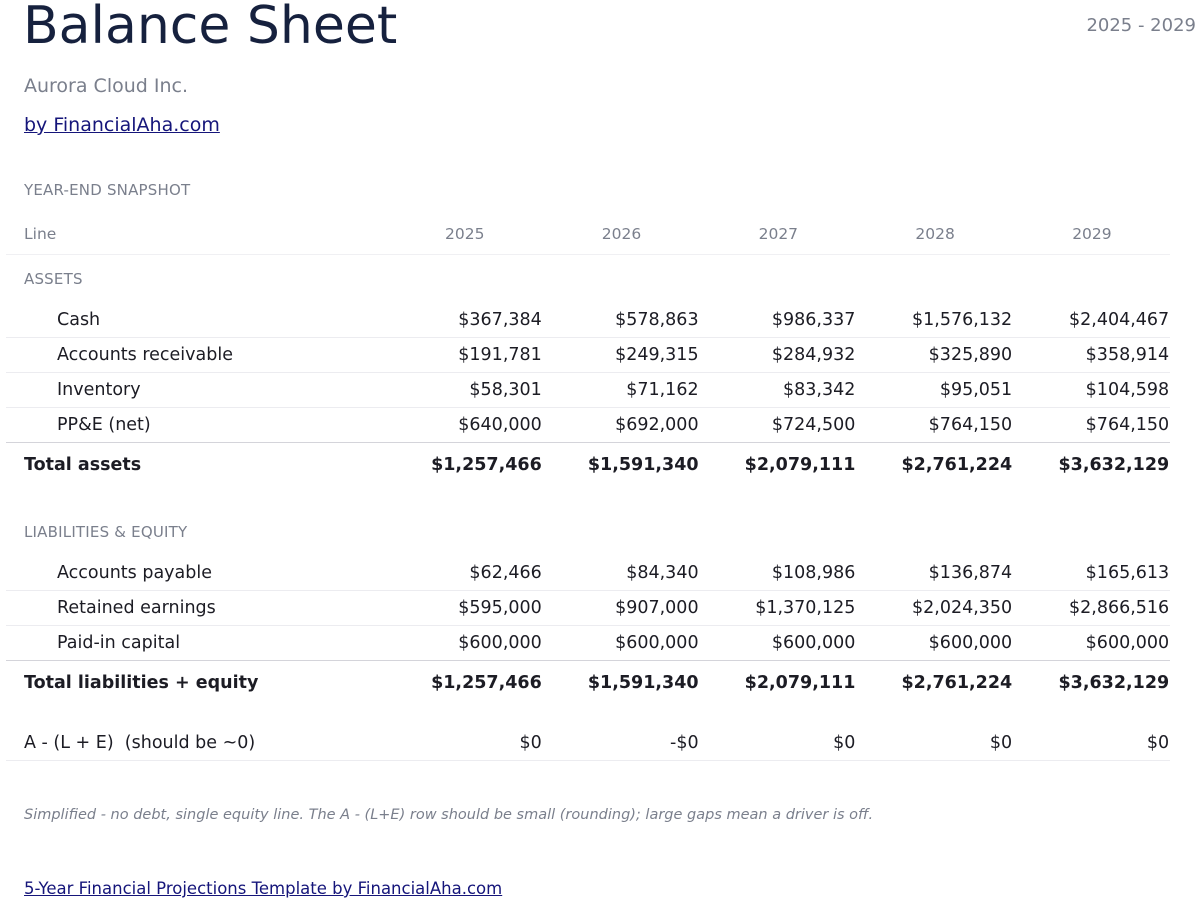 Image resolution: width=1200 pixels, height=904 pixels. What do you see at coordinates (136, 608) in the screenshot?
I see `row-label: Retained earnings` at bounding box center [136, 608].